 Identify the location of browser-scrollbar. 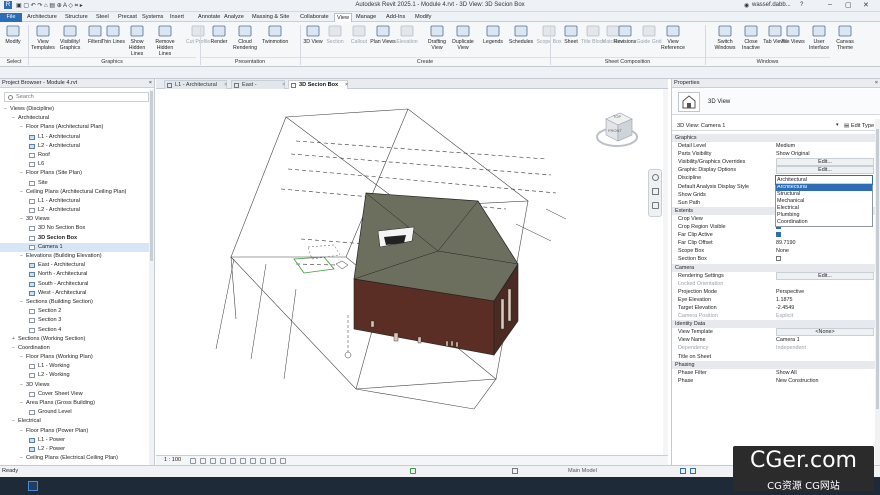
(151, 277).